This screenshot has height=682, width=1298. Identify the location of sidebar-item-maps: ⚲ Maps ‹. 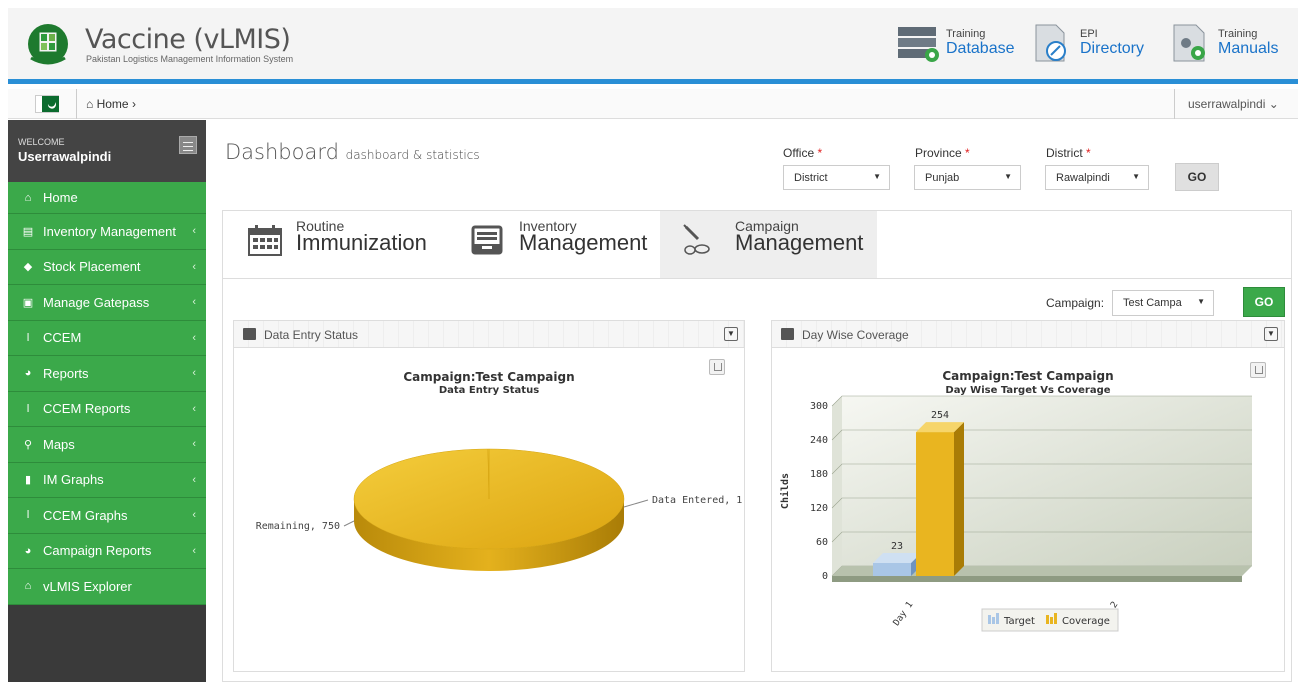
(107, 445).